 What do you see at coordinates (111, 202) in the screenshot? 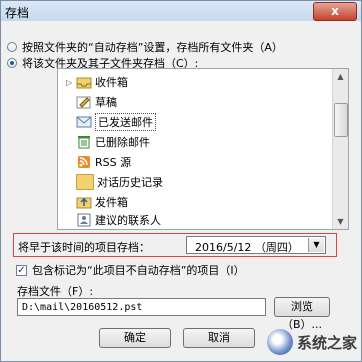
I see `tree-item-label: 发件箱` at bounding box center [111, 202].